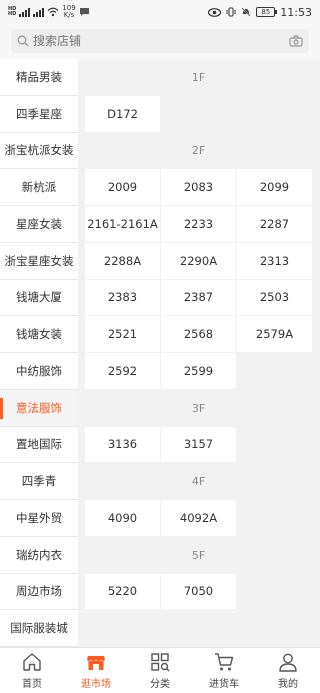 The image size is (320, 693). I want to click on hd-icon: HD HD, so click(12, 11).